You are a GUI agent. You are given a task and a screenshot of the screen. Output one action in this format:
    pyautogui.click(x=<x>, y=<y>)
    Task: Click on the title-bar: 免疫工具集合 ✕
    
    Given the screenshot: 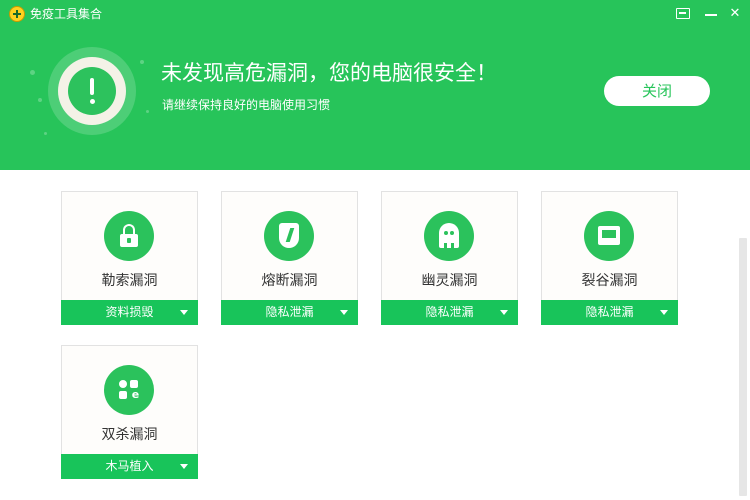 What is the action you would take?
    pyautogui.click(x=375, y=14)
    